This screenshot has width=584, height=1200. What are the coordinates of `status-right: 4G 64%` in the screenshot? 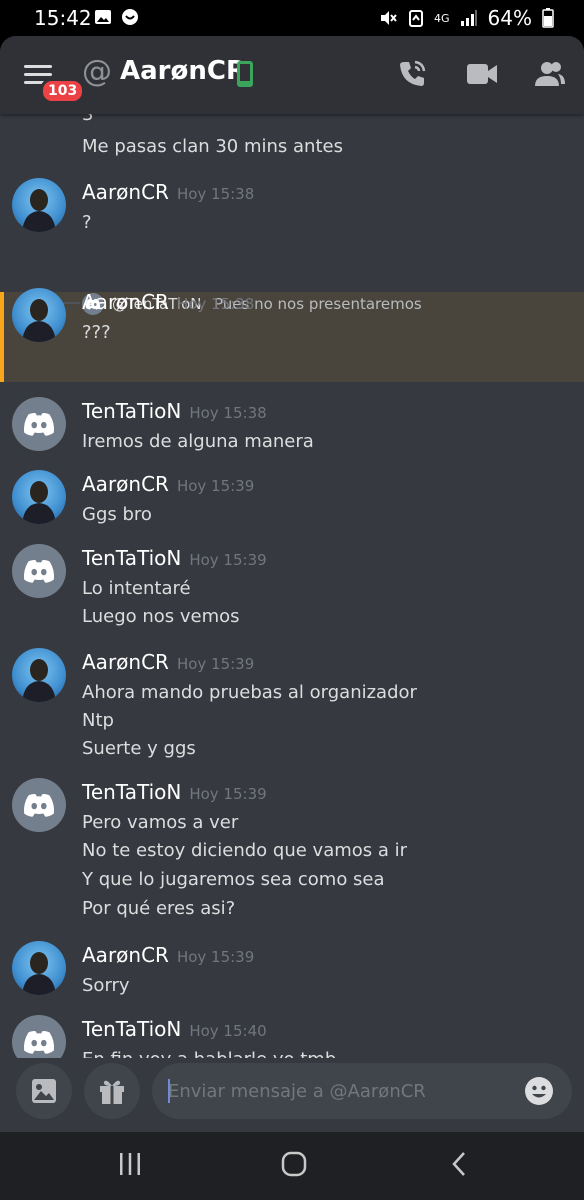 It's located at (466, 18).